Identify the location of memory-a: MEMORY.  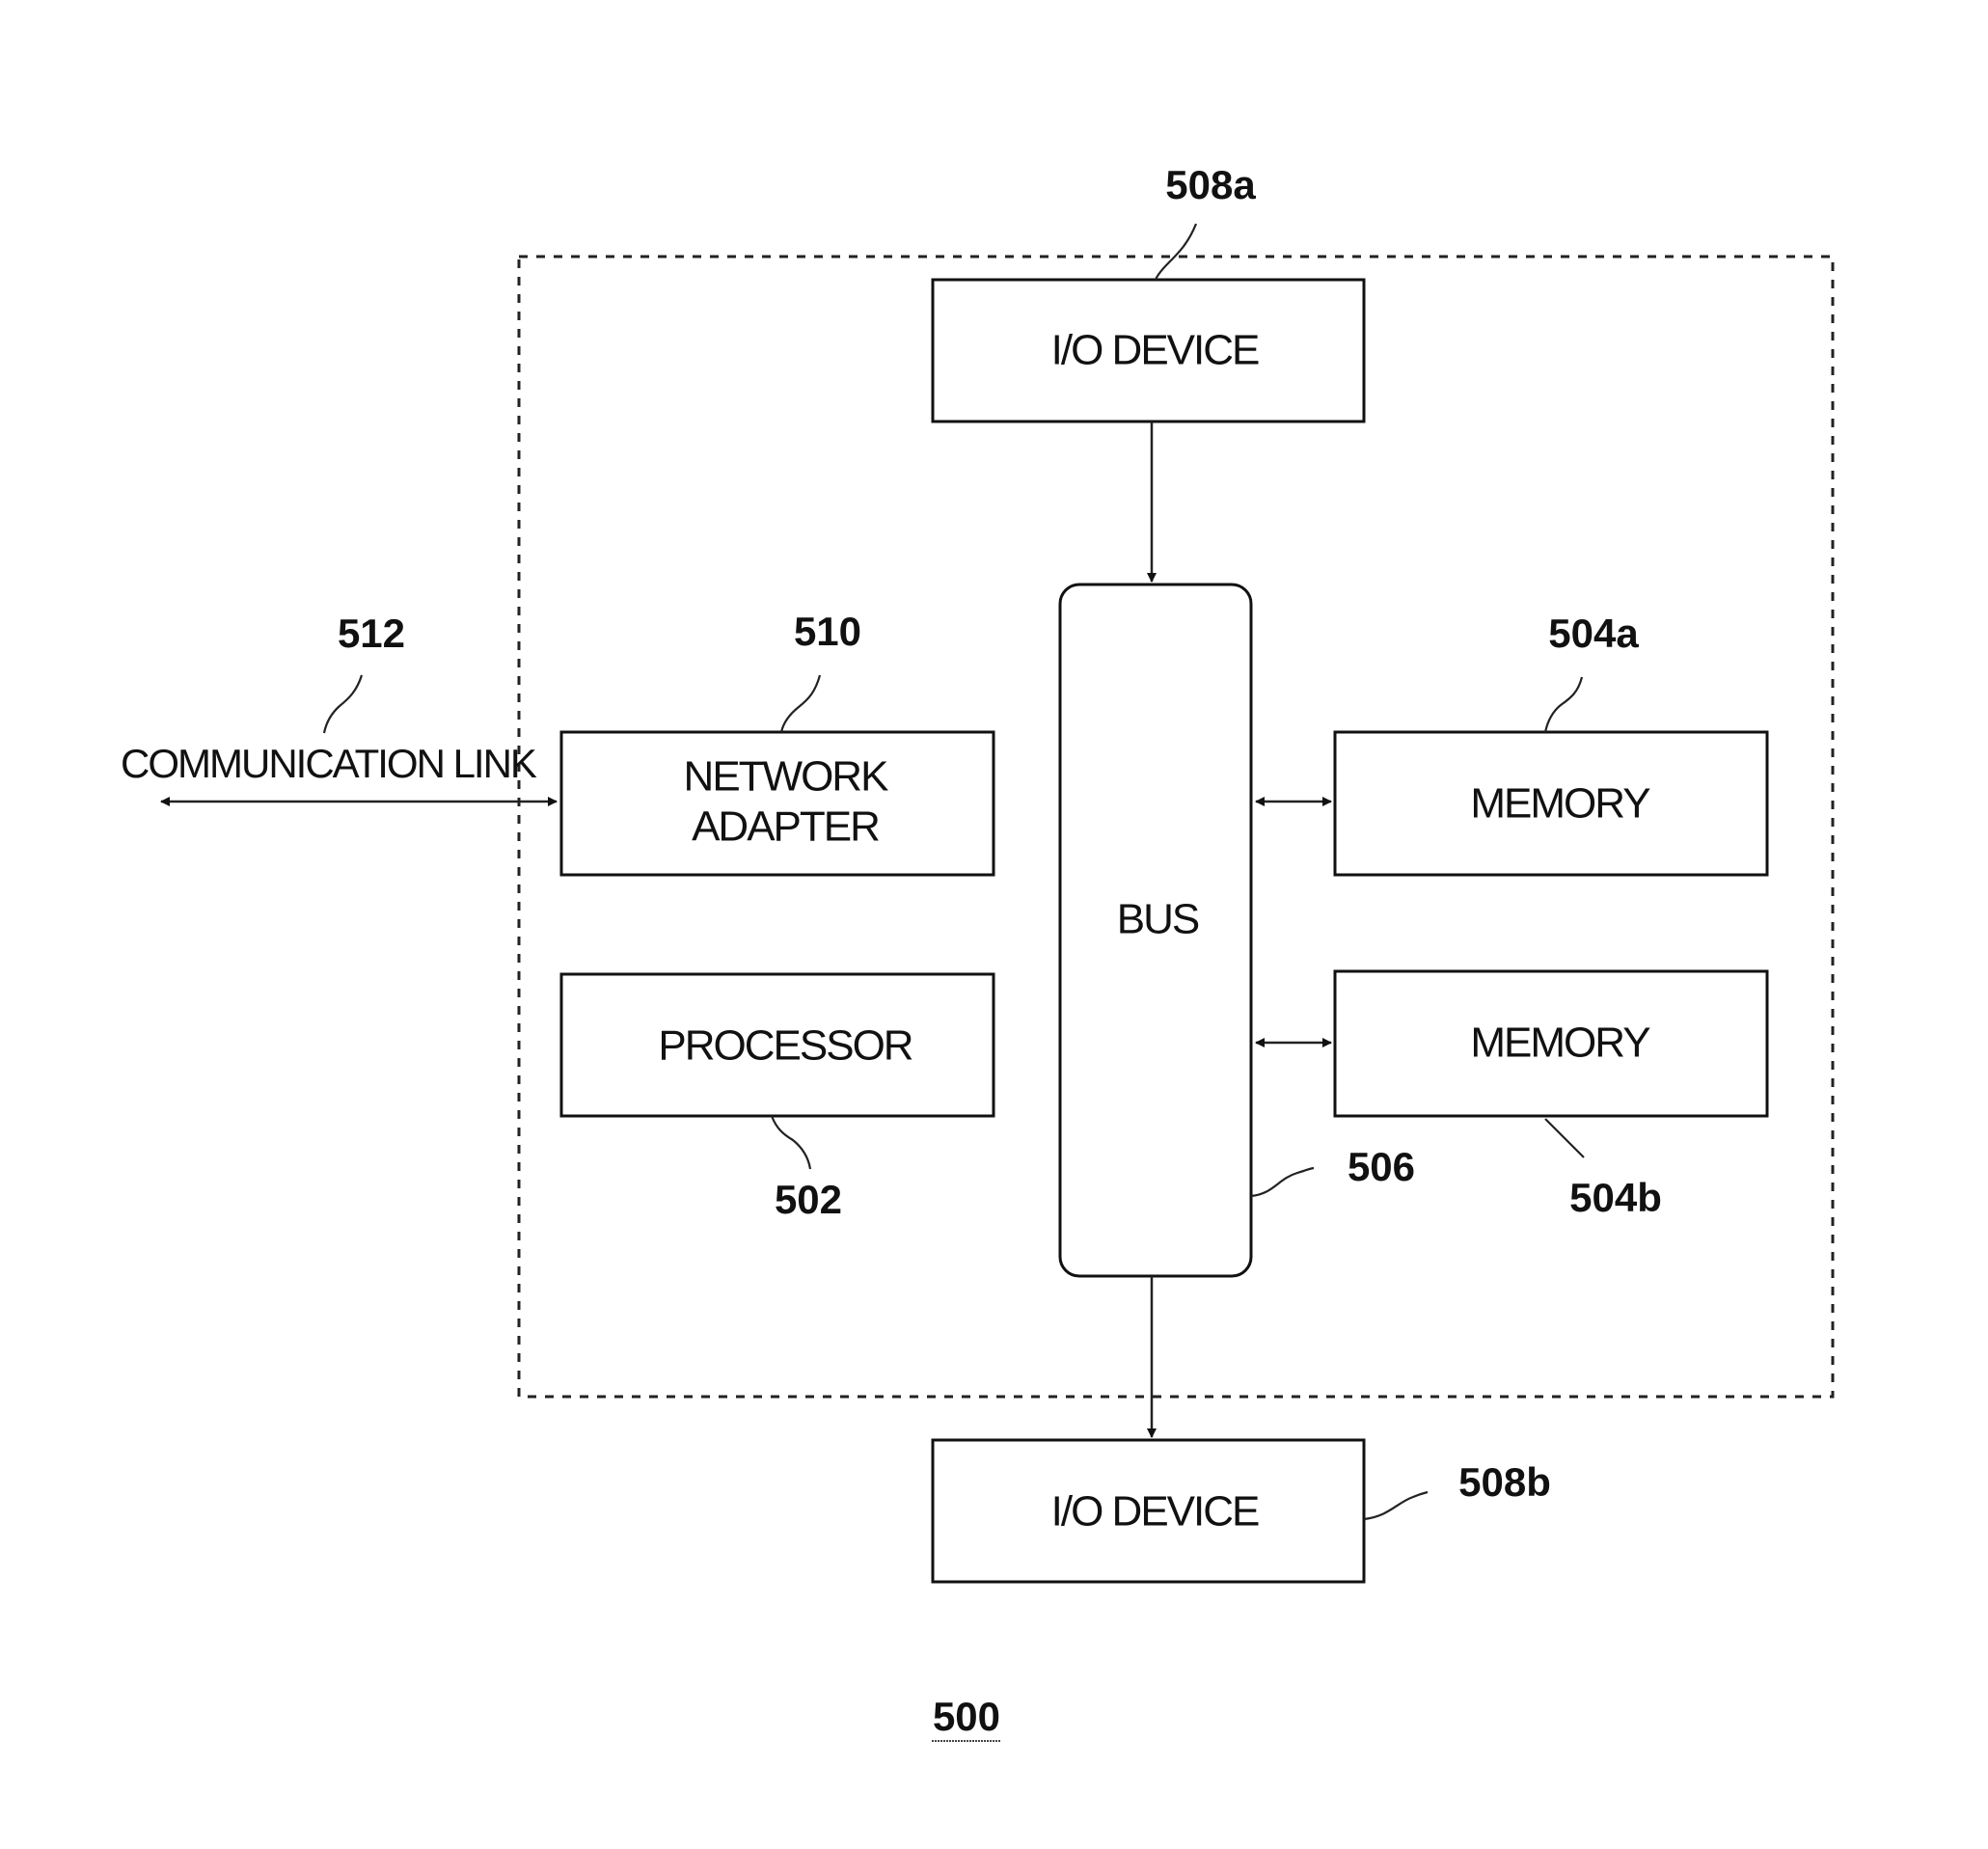
(1551, 803).